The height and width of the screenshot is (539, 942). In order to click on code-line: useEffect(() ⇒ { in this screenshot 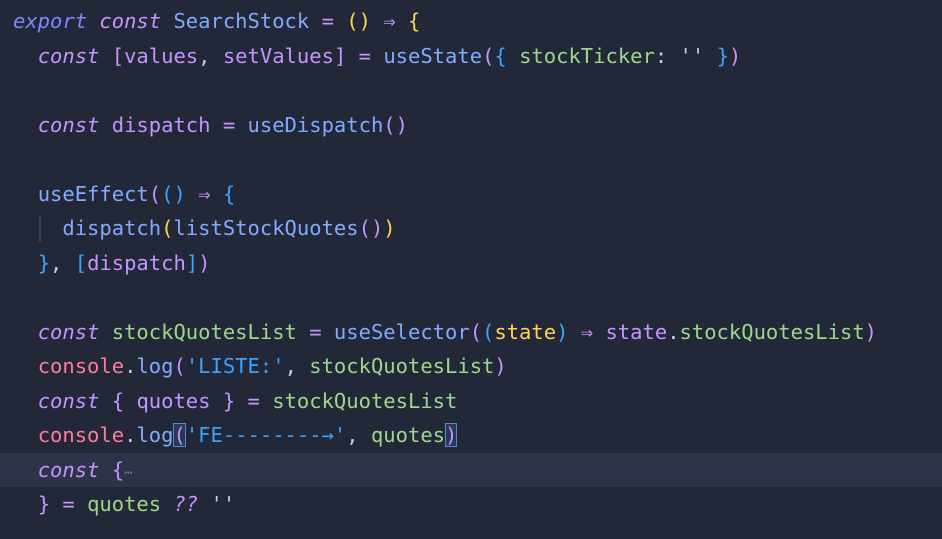, I will do `click(471, 194)`.